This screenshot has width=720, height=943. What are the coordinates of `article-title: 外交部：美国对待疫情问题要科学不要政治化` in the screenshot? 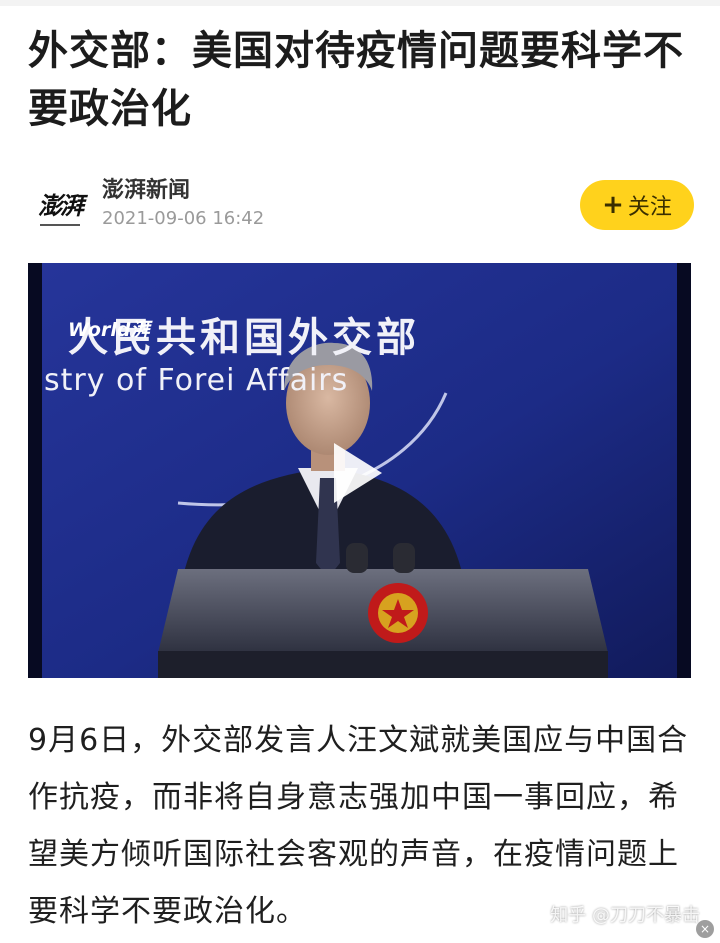 It's located at (356, 80).